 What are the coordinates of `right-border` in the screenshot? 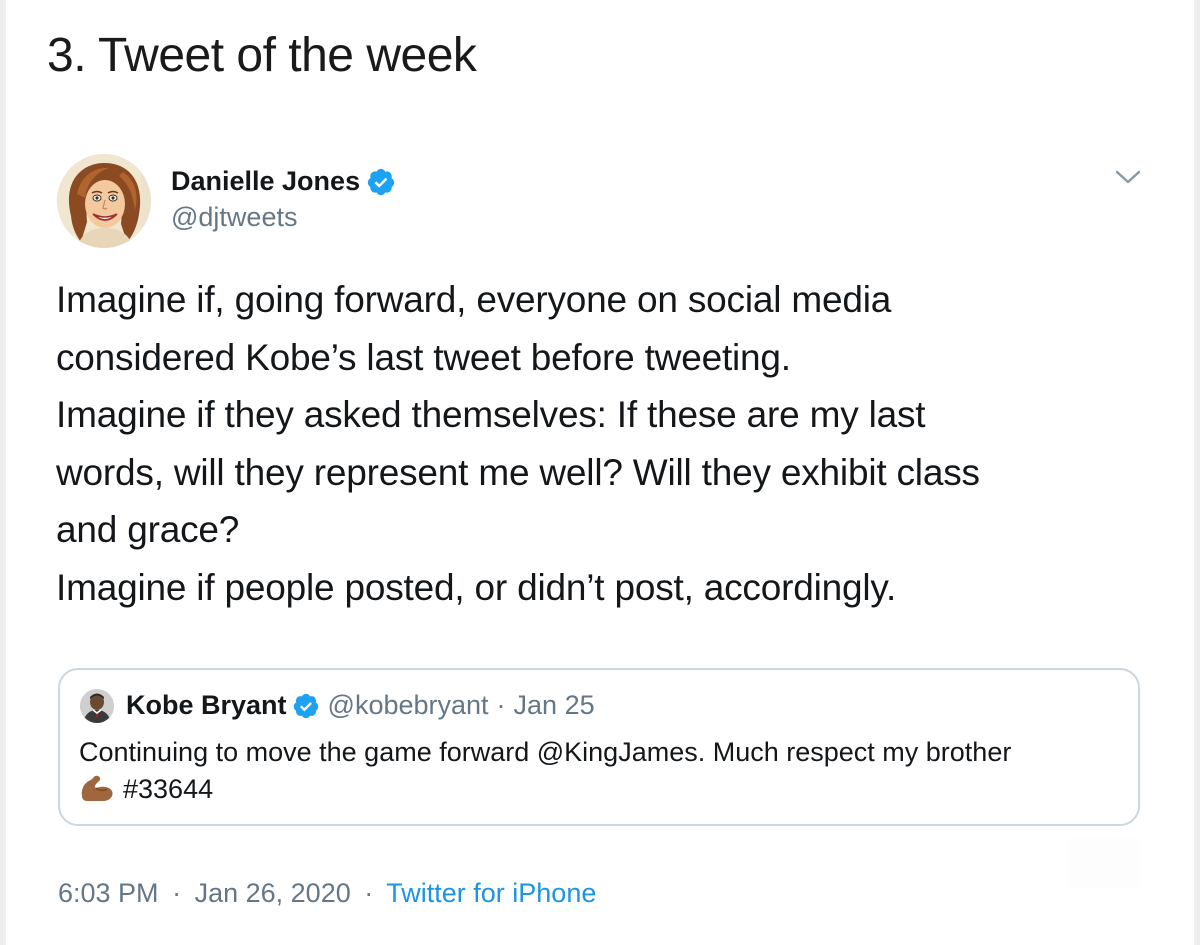 It's located at (1197, 472).